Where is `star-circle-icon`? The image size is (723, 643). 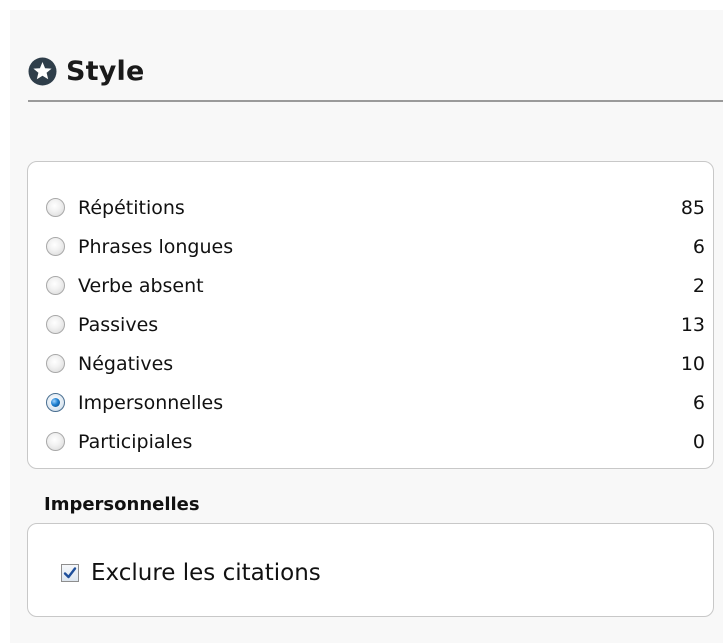 star-circle-icon is located at coordinates (42, 71).